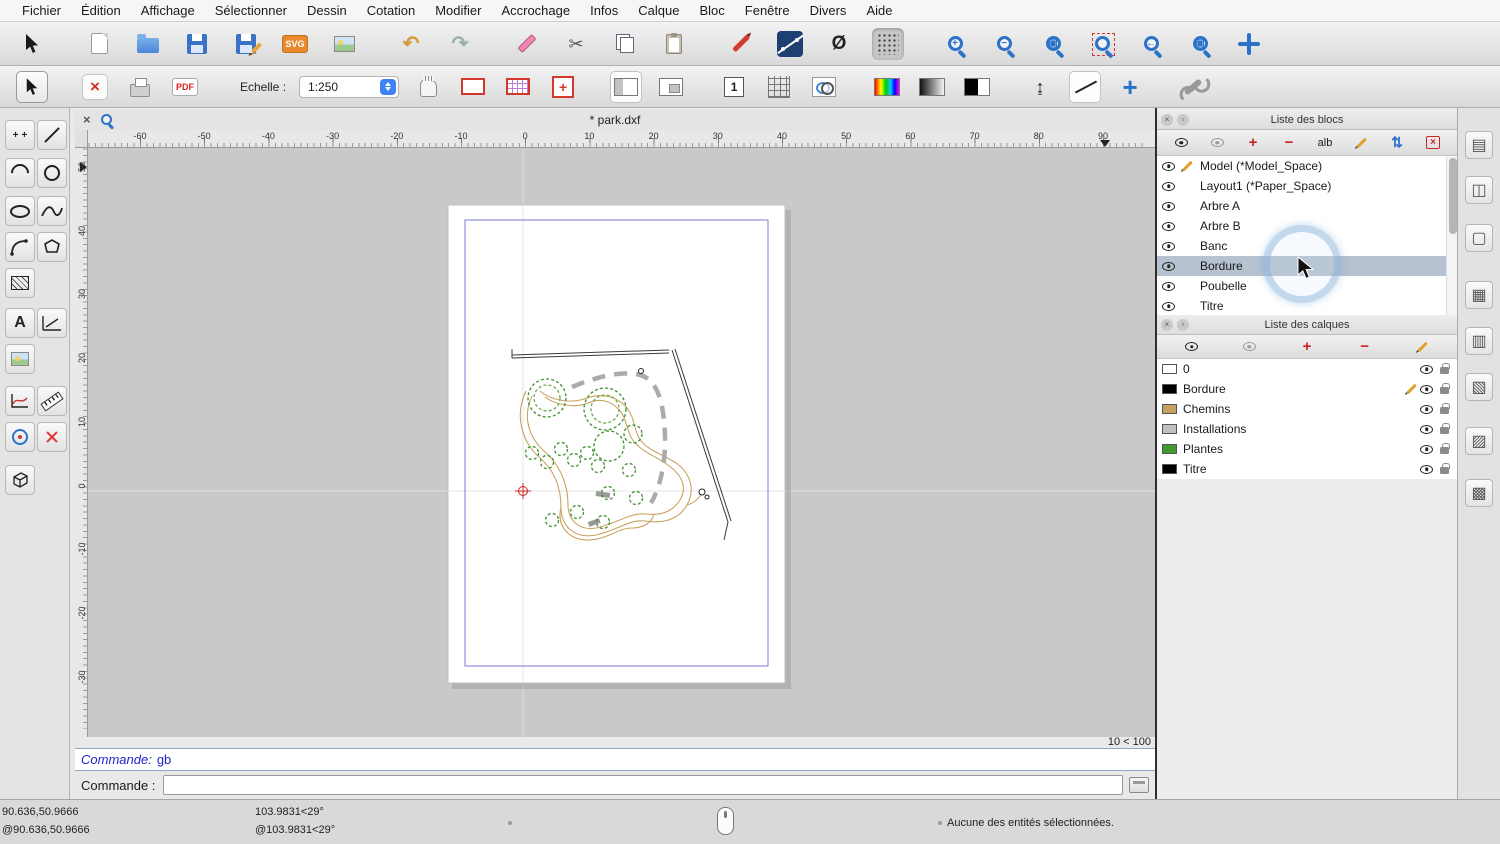  What do you see at coordinates (20, 480) in the screenshot?
I see `view-3d-tool-button` at bounding box center [20, 480].